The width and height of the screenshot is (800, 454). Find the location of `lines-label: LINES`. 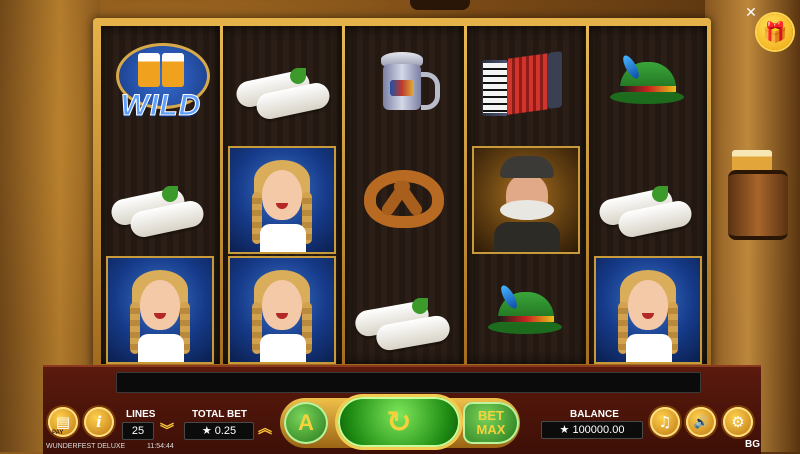

lines-label: LINES is located at coordinates (141, 414).